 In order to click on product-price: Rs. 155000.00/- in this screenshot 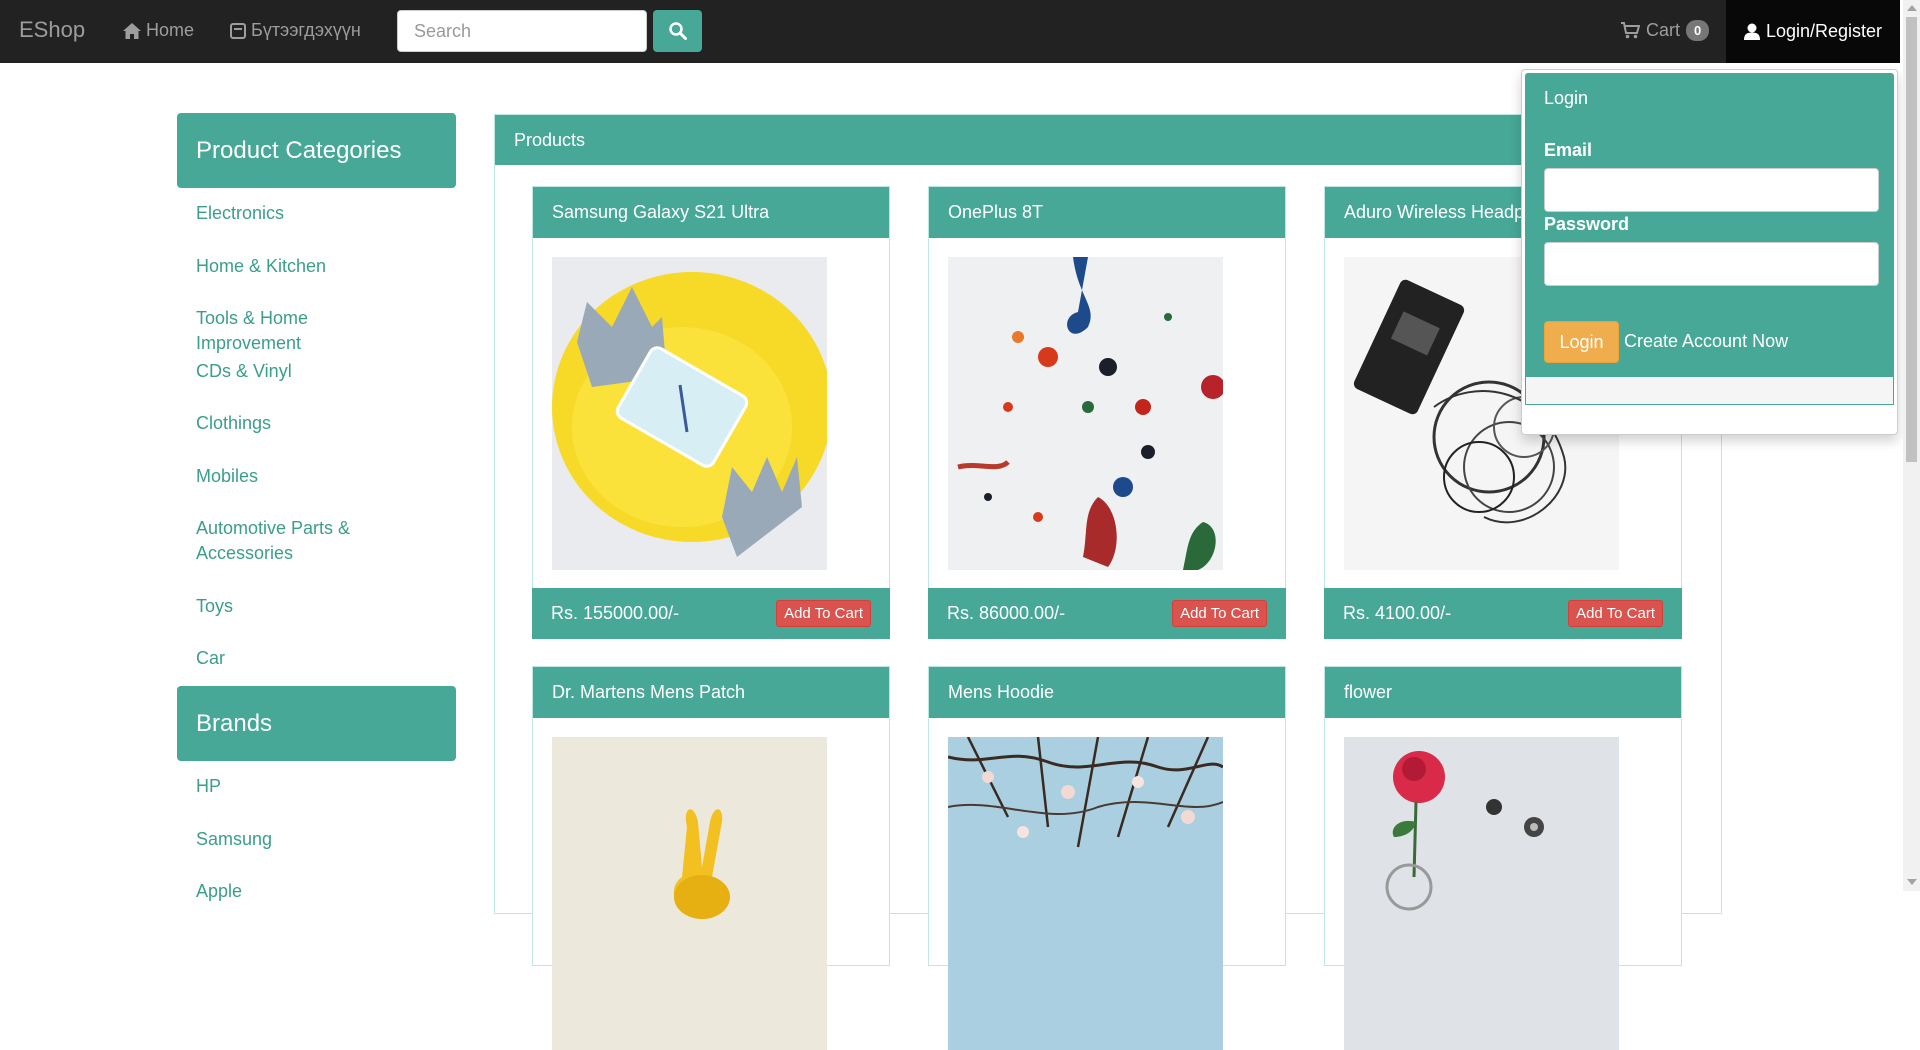, I will do `click(615, 613)`.